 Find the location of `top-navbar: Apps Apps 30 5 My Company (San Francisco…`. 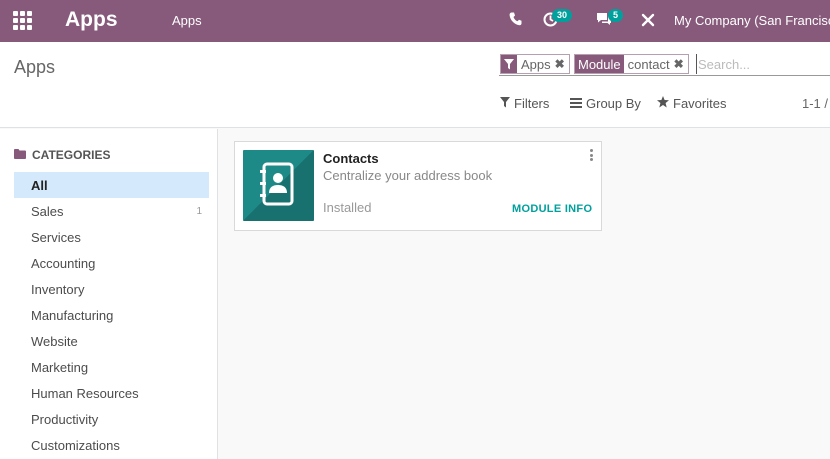

top-navbar: Apps Apps 30 5 My Company (San Francisco… is located at coordinates (415, 21).